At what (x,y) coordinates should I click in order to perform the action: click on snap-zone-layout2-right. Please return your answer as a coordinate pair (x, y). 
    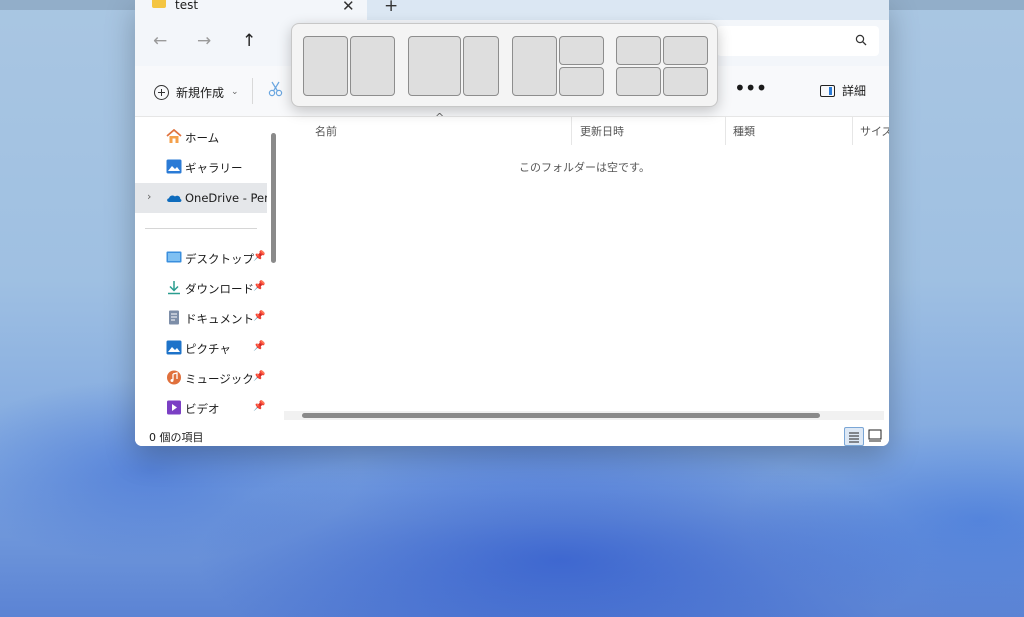
    Looking at the image, I should click on (481, 66).